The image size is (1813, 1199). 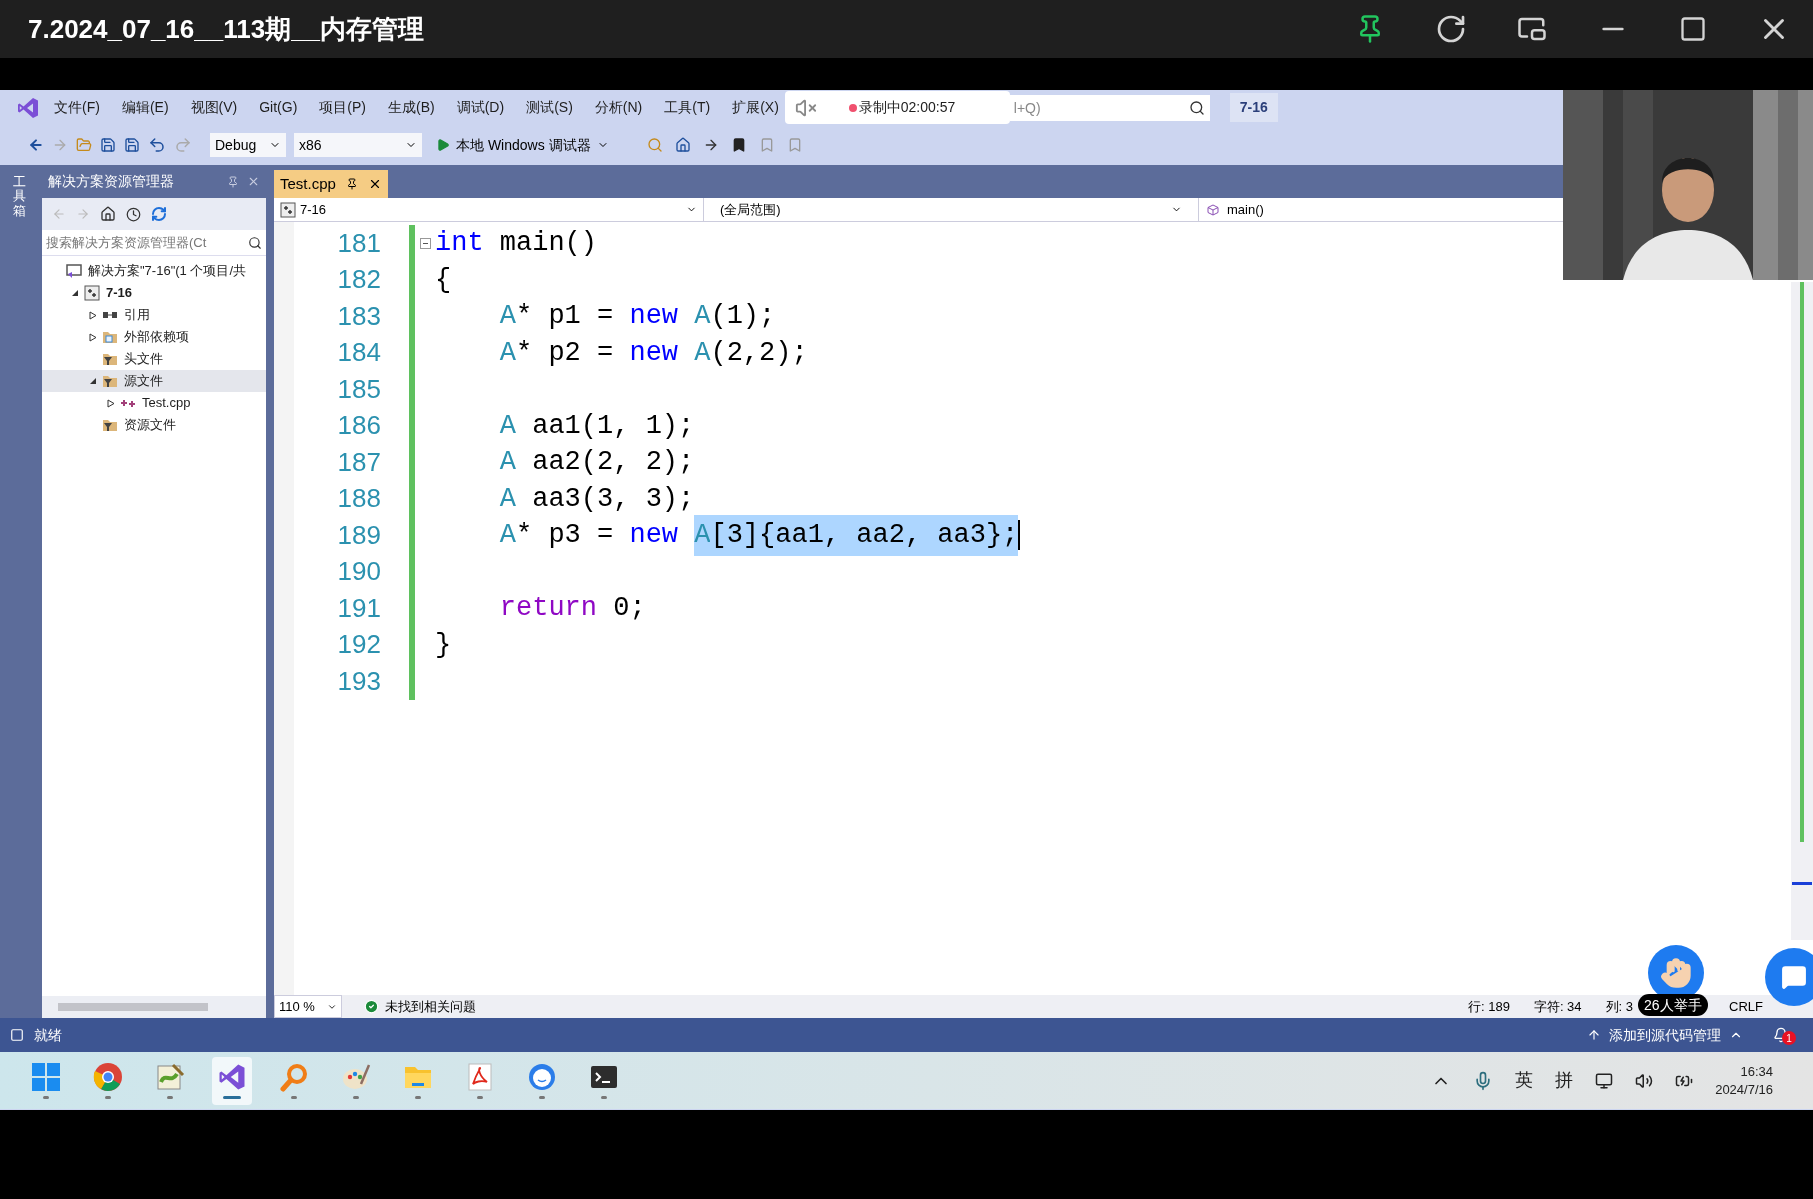 What do you see at coordinates (154, 315) in the screenshot?
I see `tree-item: 引用` at bounding box center [154, 315].